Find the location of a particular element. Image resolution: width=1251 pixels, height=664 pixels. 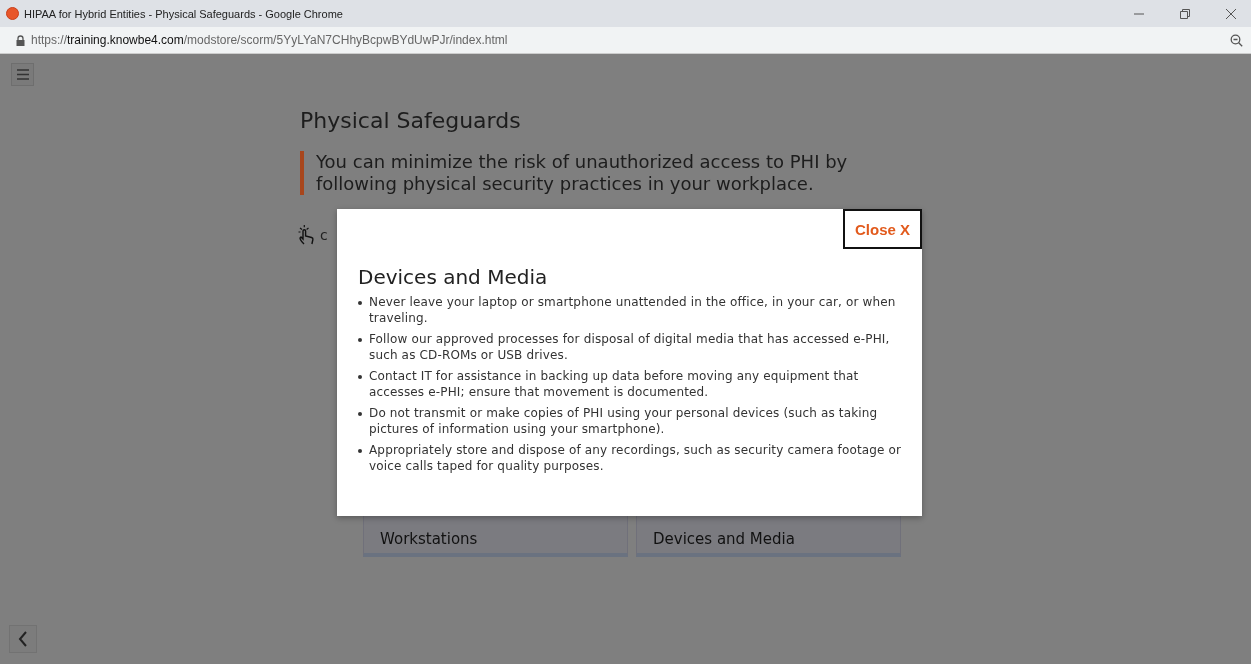

lock-icon is located at coordinates (20, 40).